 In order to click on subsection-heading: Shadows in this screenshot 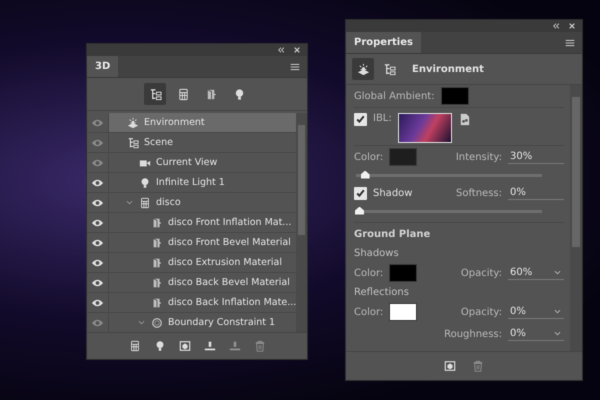, I will do `click(376, 253)`.